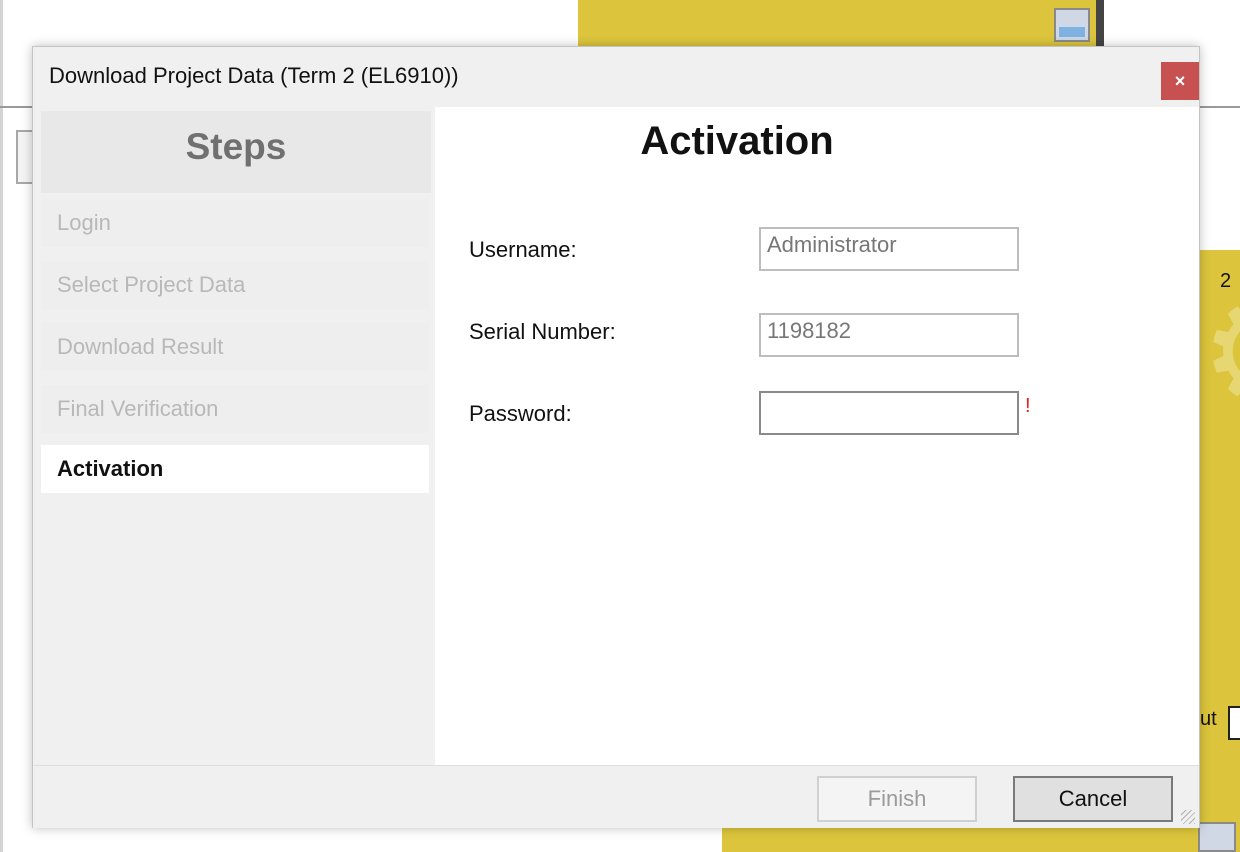 The width and height of the screenshot is (1240, 852). Describe the element at coordinates (889, 249) in the screenshot. I see `username-field: Administrator` at that location.